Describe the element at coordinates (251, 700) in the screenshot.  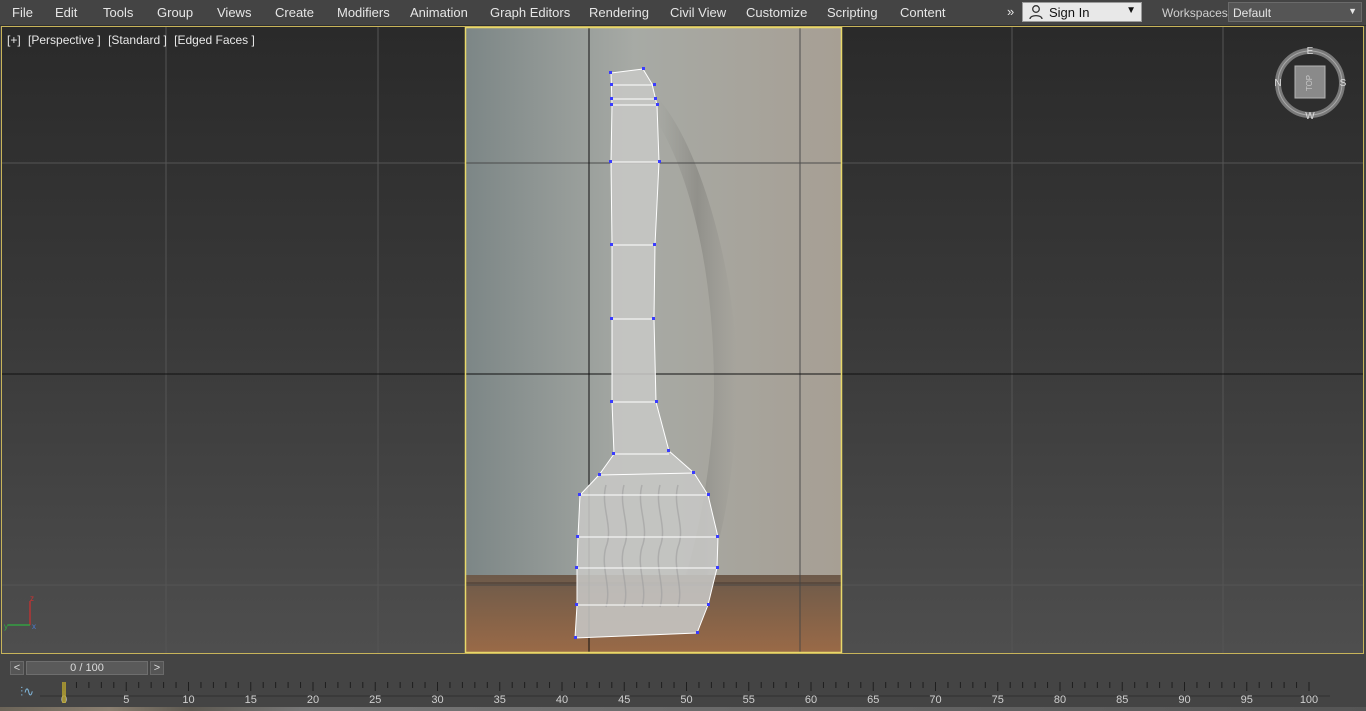
I see `ruler-tick-label: 15` at that location.